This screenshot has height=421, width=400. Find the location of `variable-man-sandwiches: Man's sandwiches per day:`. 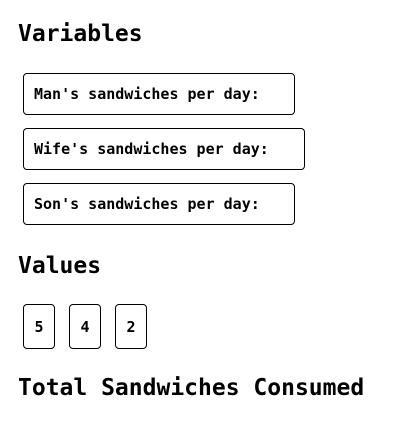

variable-man-sandwiches: Man's sandwiches per day: is located at coordinates (159, 94).